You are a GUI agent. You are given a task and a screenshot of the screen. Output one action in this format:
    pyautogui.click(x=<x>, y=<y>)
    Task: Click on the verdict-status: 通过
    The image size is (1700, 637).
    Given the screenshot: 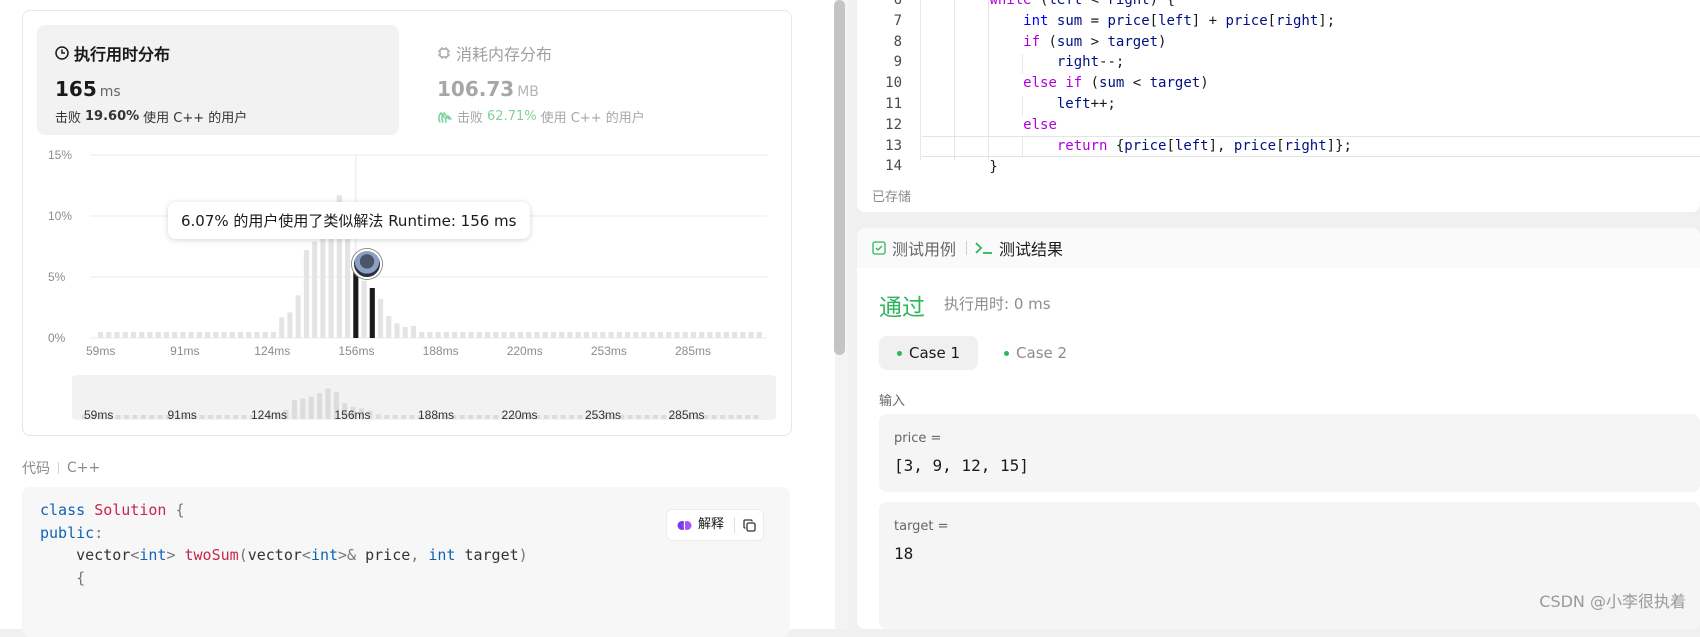 What is the action you would take?
    pyautogui.click(x=902, y=308)
    